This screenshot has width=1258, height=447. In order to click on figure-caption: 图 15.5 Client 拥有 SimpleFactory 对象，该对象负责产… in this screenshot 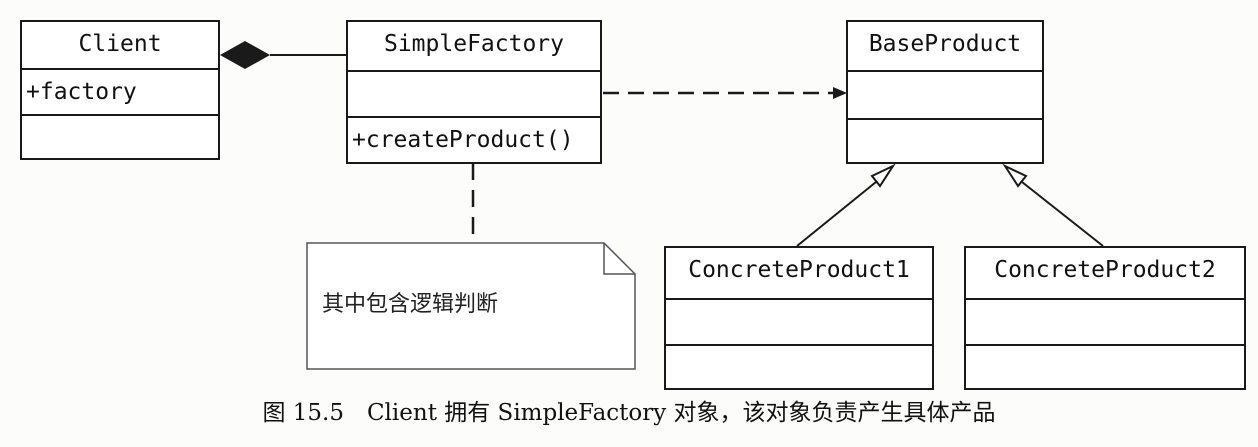, I will do `click(629, 413)`.